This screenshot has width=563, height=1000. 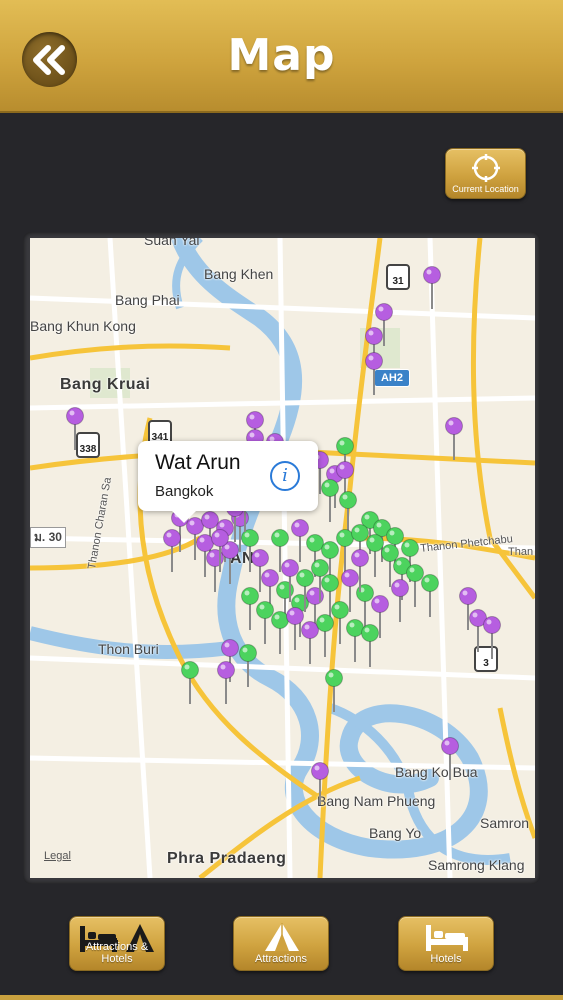 I want to click on tab-attractions: Attractions, so click(x=281, y=943).